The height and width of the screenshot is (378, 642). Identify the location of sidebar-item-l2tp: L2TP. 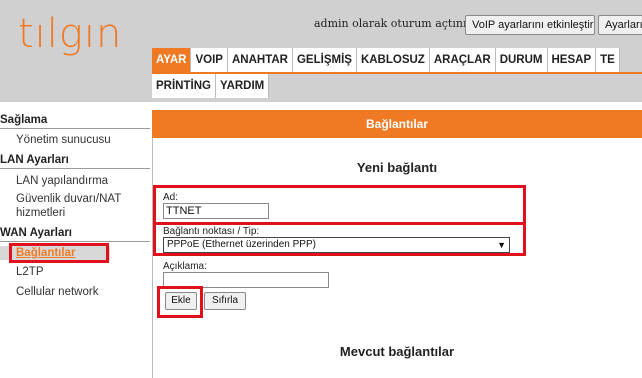
(30, 272).